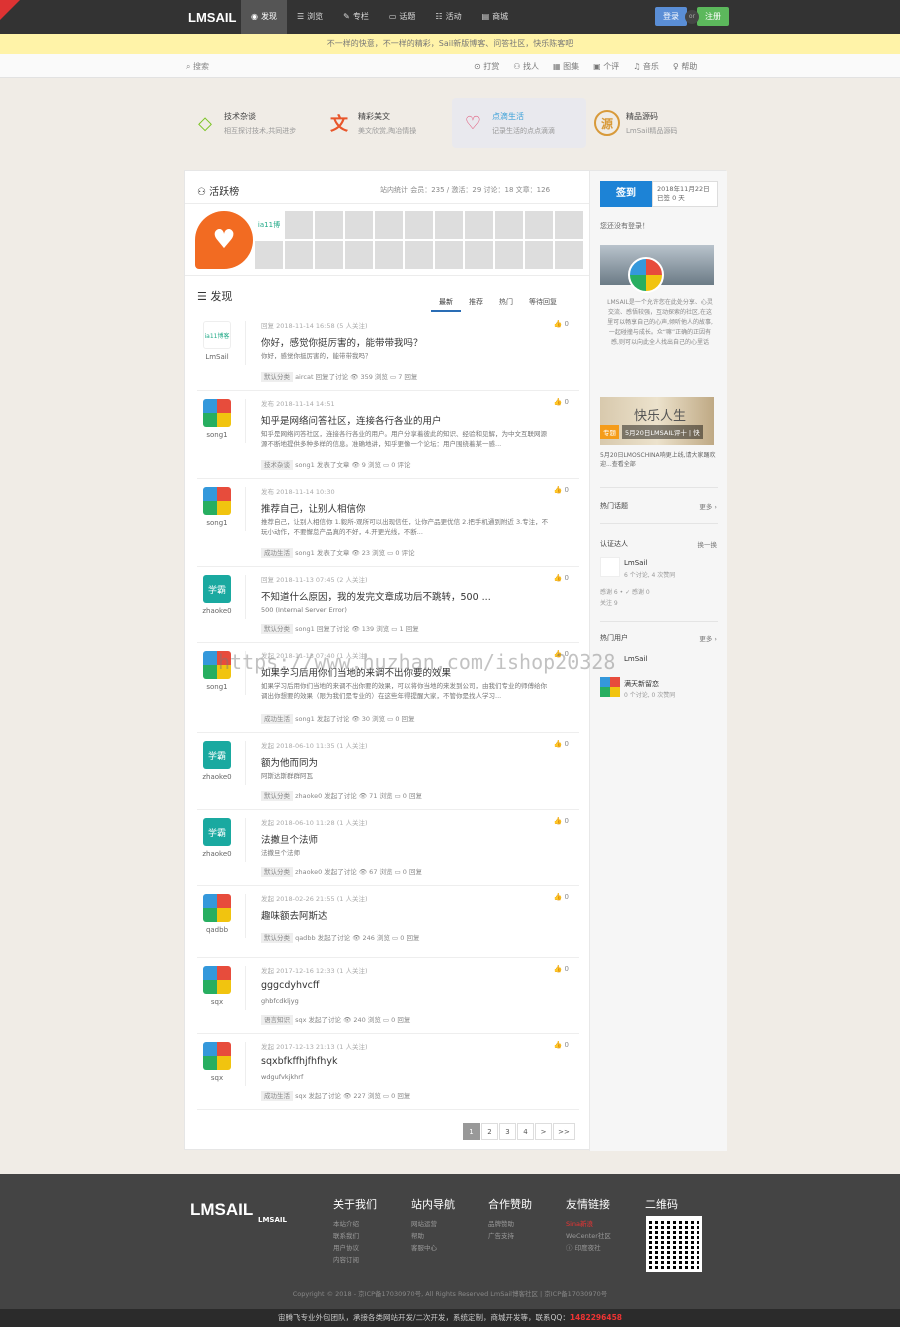 This screenshot has width=900, height=1327. What do you see at coordinates (355, 1248) in the screenshot?
I see `footer-link: 用户协议` at bounding box center [355, 1248].